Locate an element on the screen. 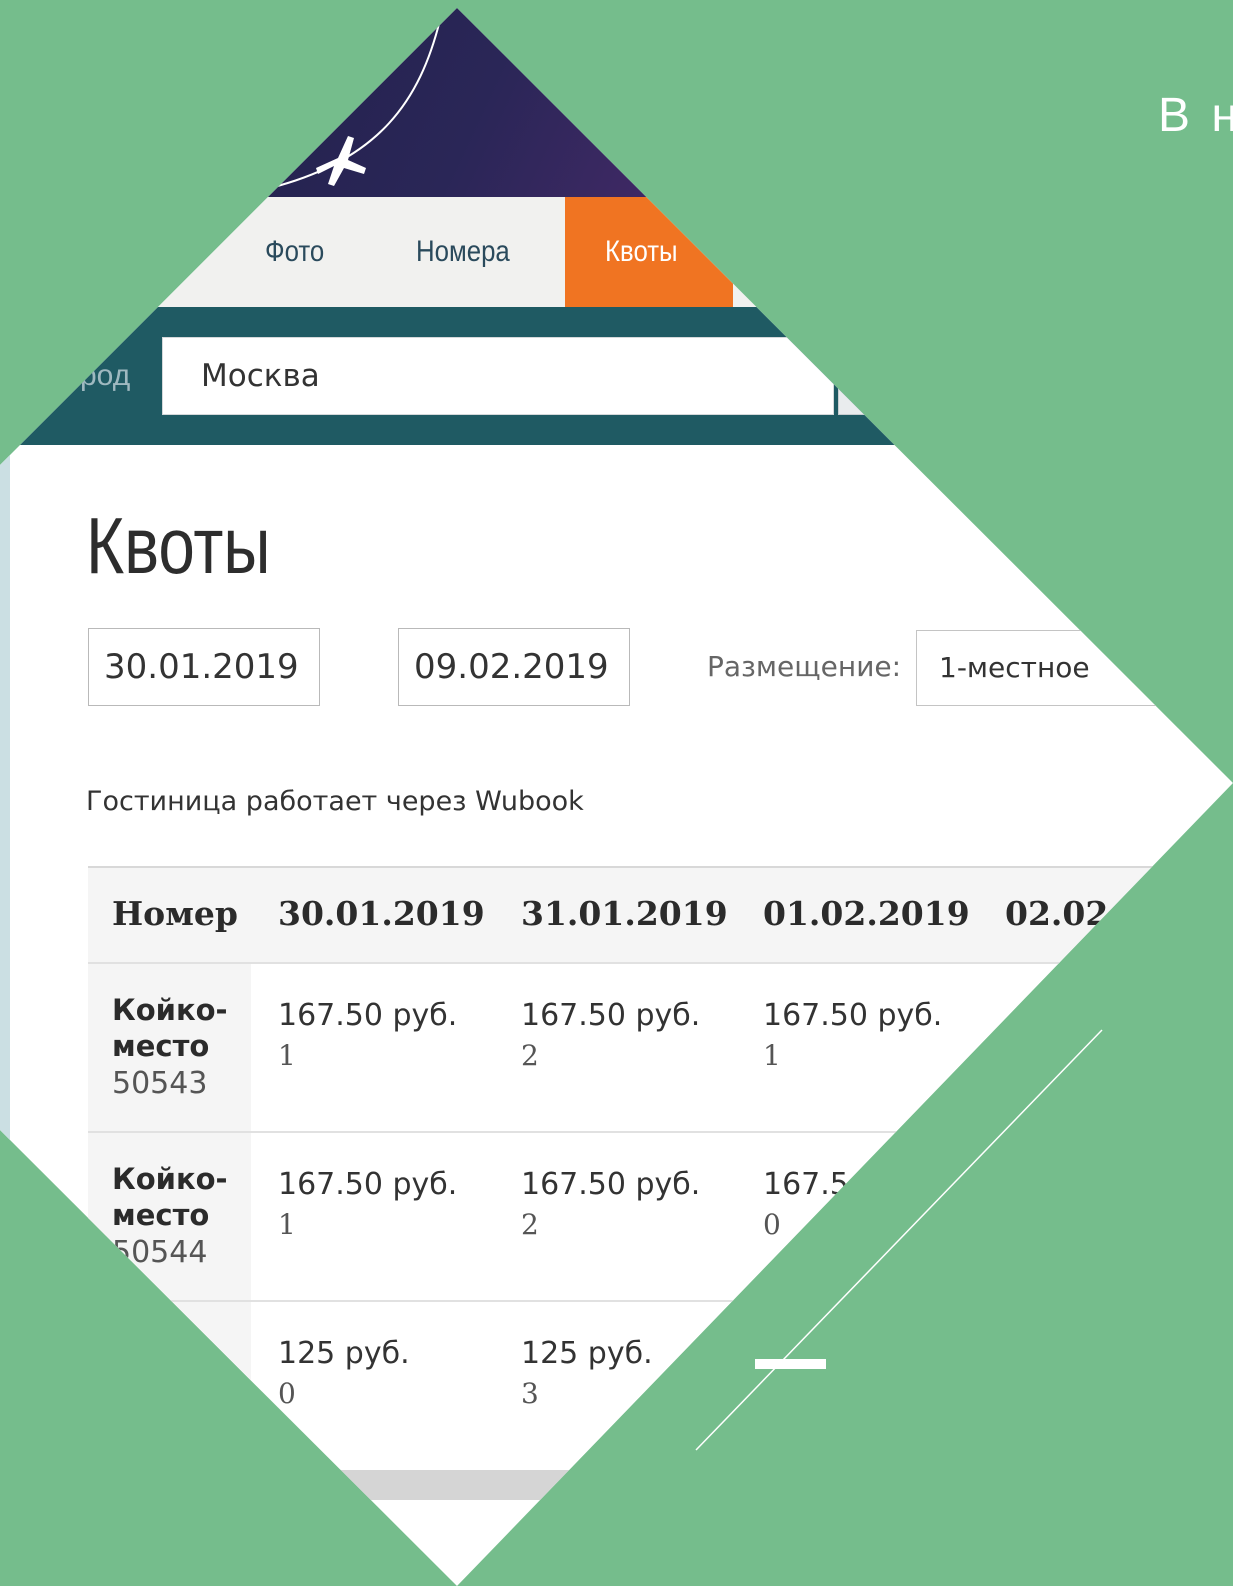 The height and width of the screenshot is (1586, 1233). diagonal-line-icon is located at coordinates (899, 1240).